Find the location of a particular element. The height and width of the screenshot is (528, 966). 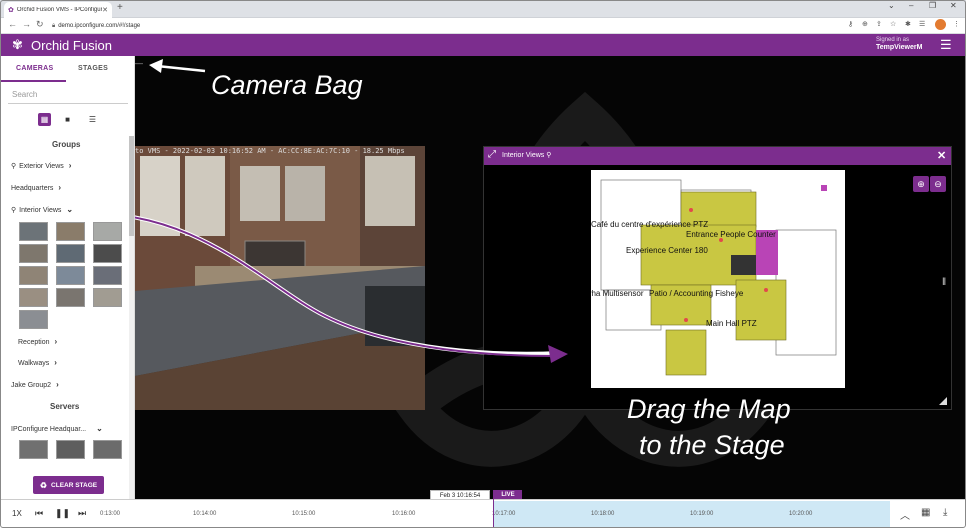

download-icon: ⤓ is located at coordinates (945, 512).